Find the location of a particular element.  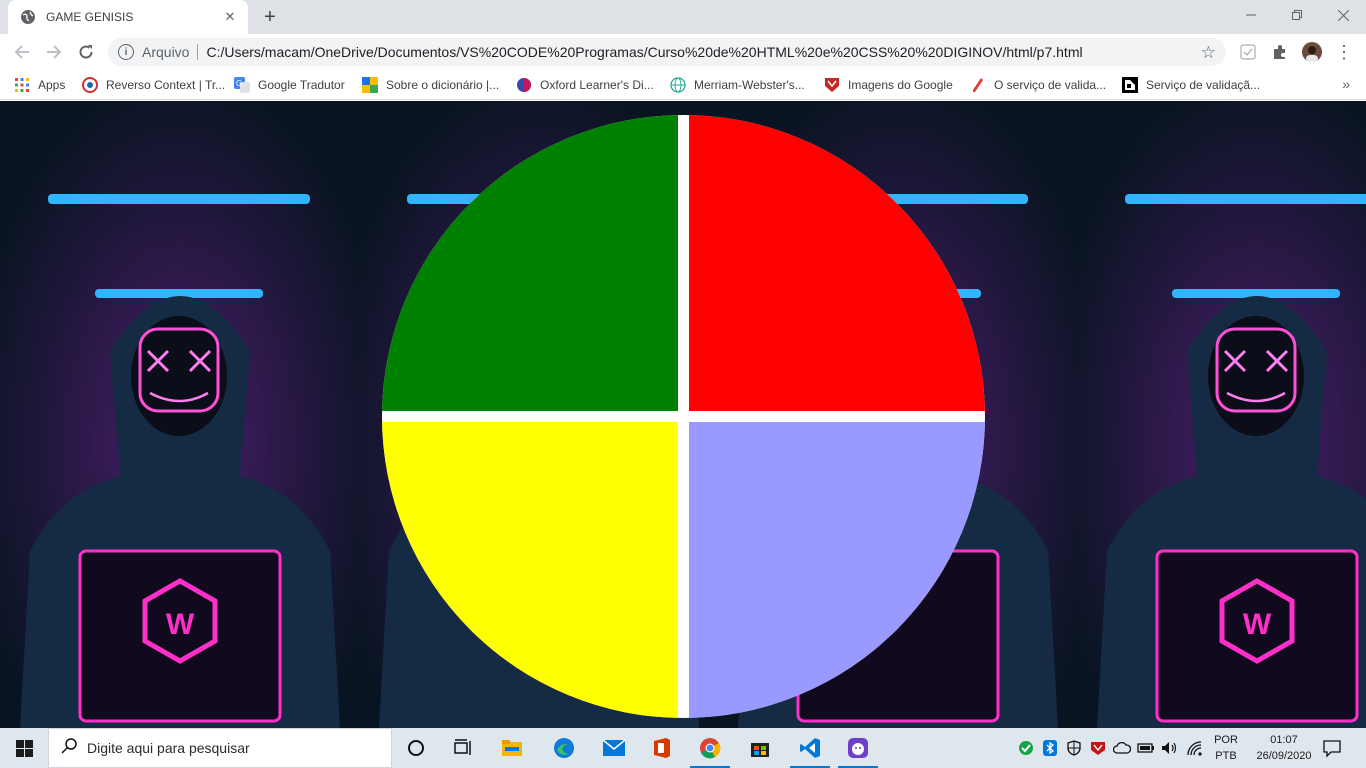

browser-tab: GAME GENISIS ✕ is located at coordinates (128, 17).